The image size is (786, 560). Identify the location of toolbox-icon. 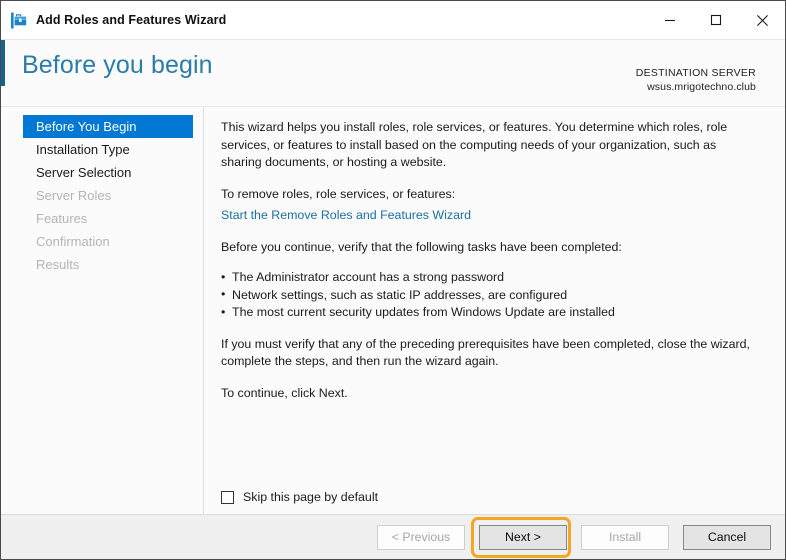
(19, 20).